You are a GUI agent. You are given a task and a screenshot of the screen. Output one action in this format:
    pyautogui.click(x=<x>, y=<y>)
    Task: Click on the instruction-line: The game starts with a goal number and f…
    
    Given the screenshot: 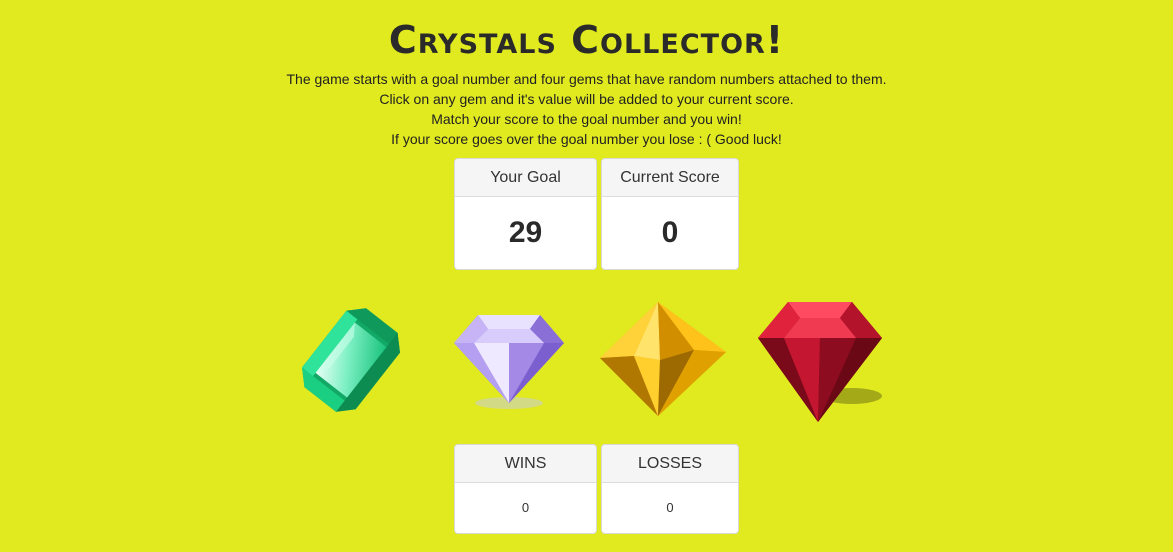 What is the action you would take?
    pyautogui.click(x=586, y=79)
    